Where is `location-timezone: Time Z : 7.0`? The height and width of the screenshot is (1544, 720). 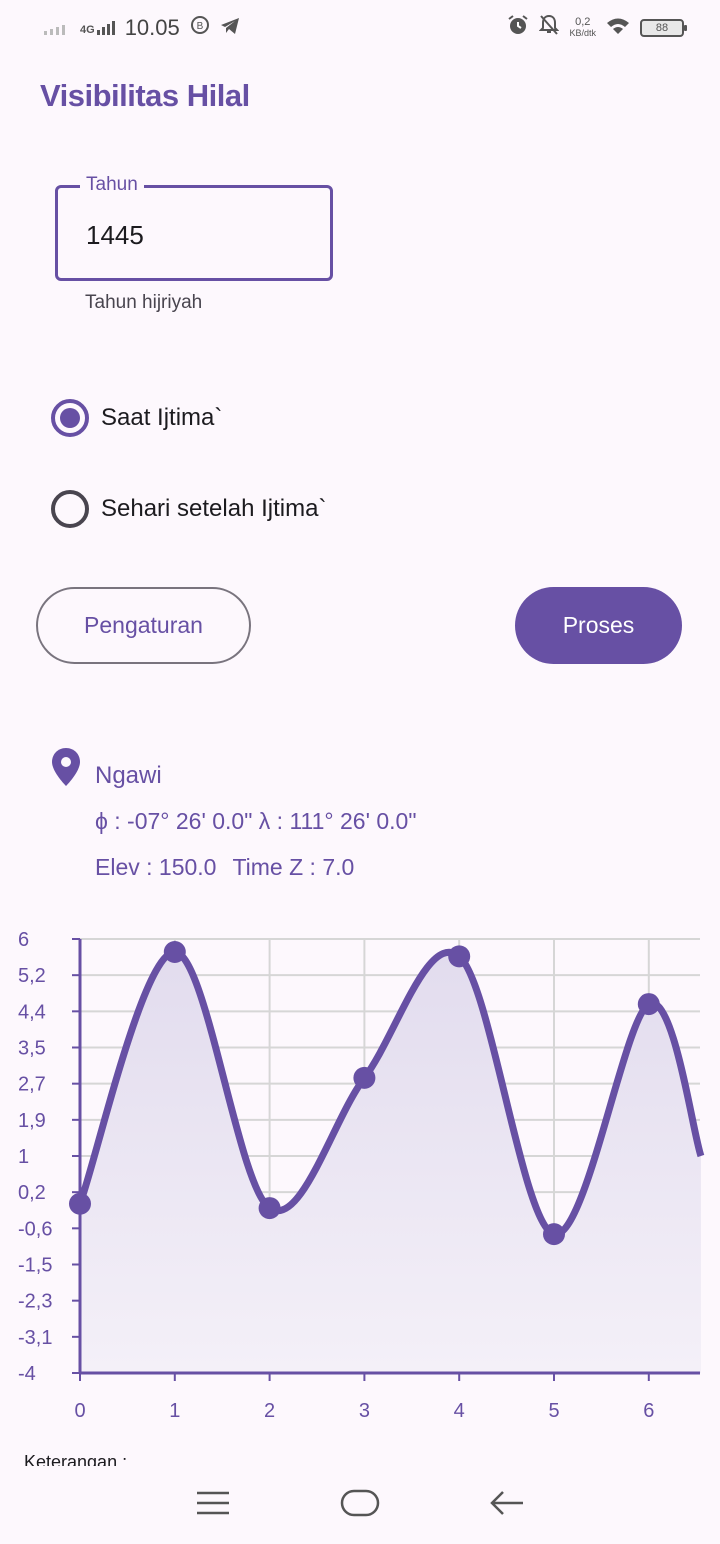
location-timezone: Time Z : 7.0 is located at coordinates (293, 867).